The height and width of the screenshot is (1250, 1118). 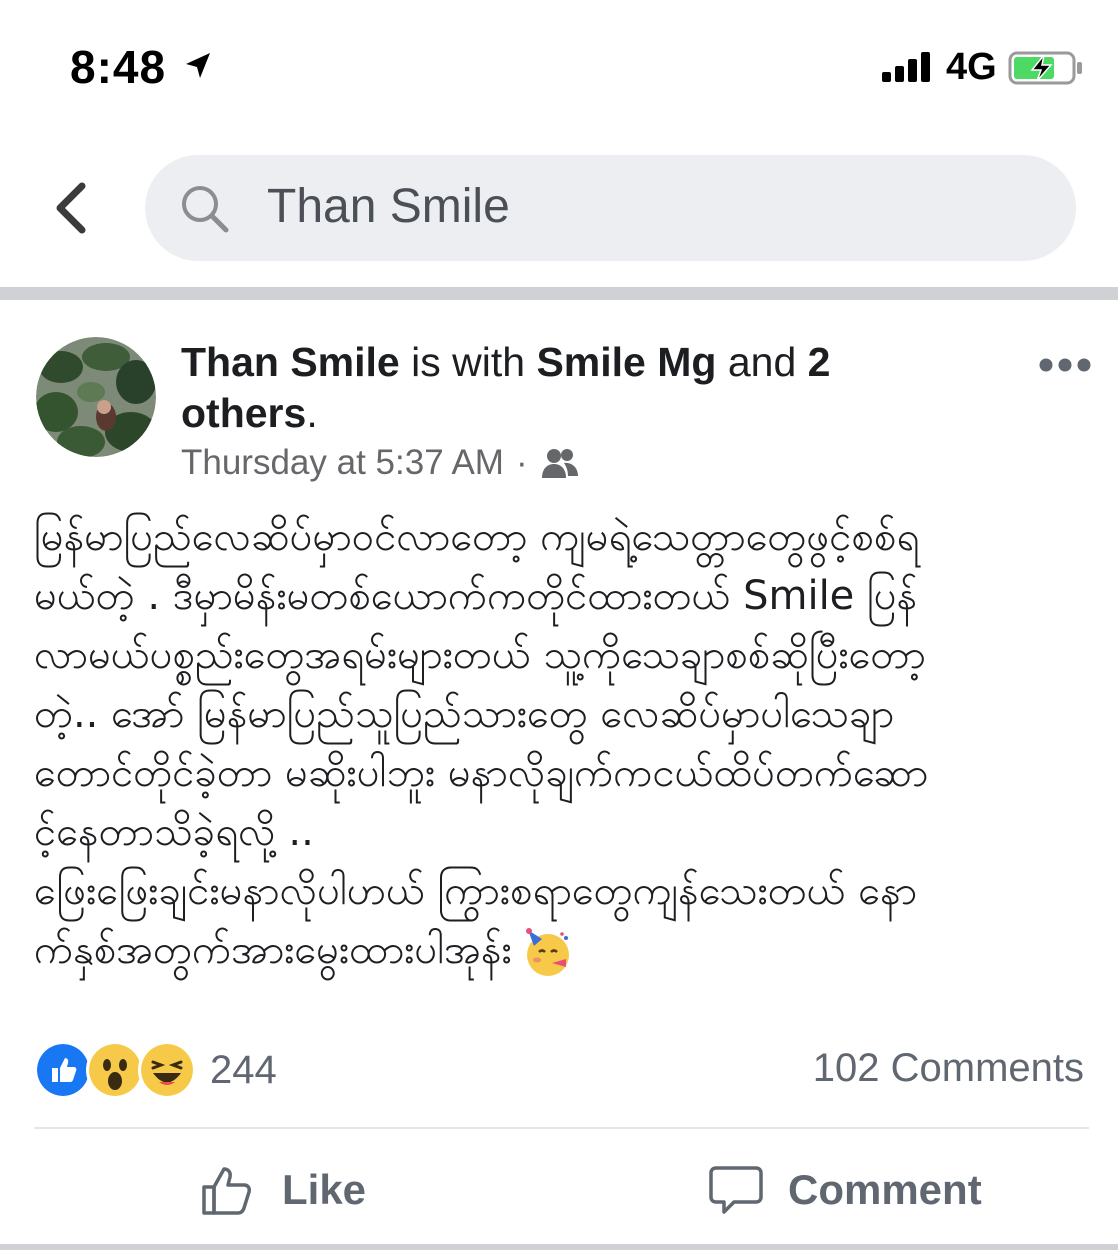 What do you see at coordinates (559, 65) in the screenshot?
I see `status-bar: 8:48 4G` at bounding box center [559, 65].